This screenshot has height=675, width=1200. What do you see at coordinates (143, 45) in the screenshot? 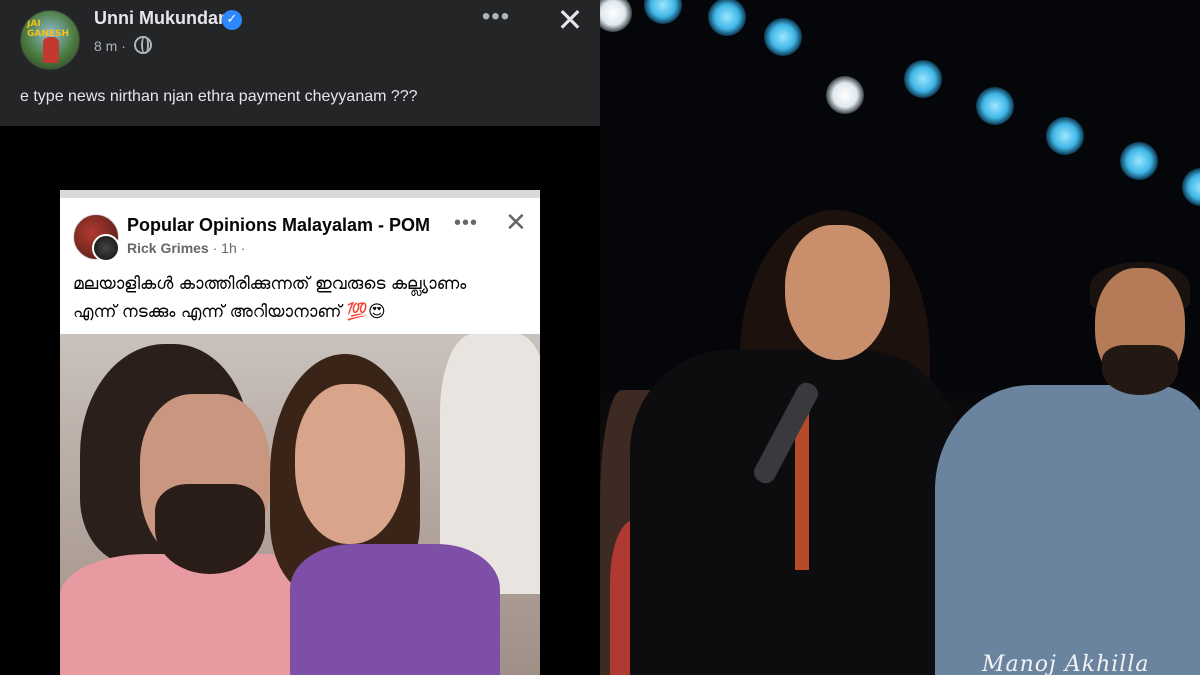
I see `globe-icon` at bounding box center [143, 45].